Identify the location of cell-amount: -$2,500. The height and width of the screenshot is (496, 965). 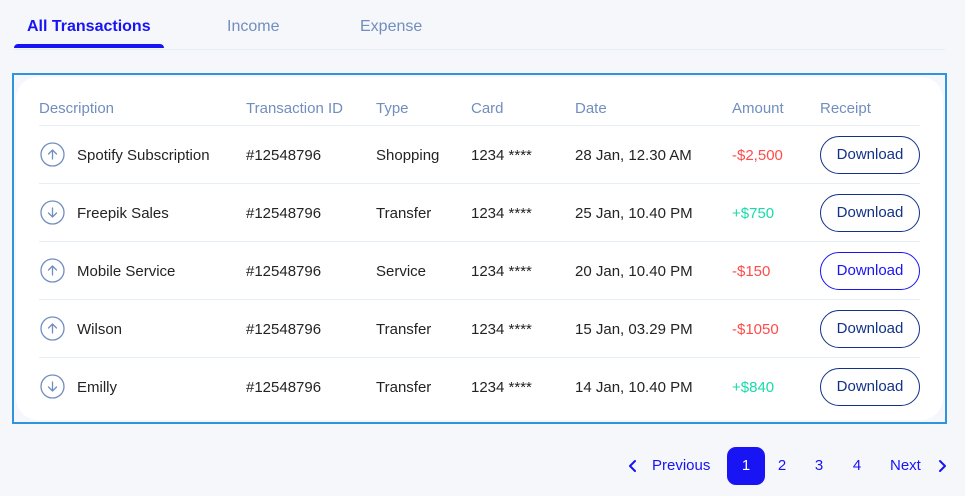
(757, 155).